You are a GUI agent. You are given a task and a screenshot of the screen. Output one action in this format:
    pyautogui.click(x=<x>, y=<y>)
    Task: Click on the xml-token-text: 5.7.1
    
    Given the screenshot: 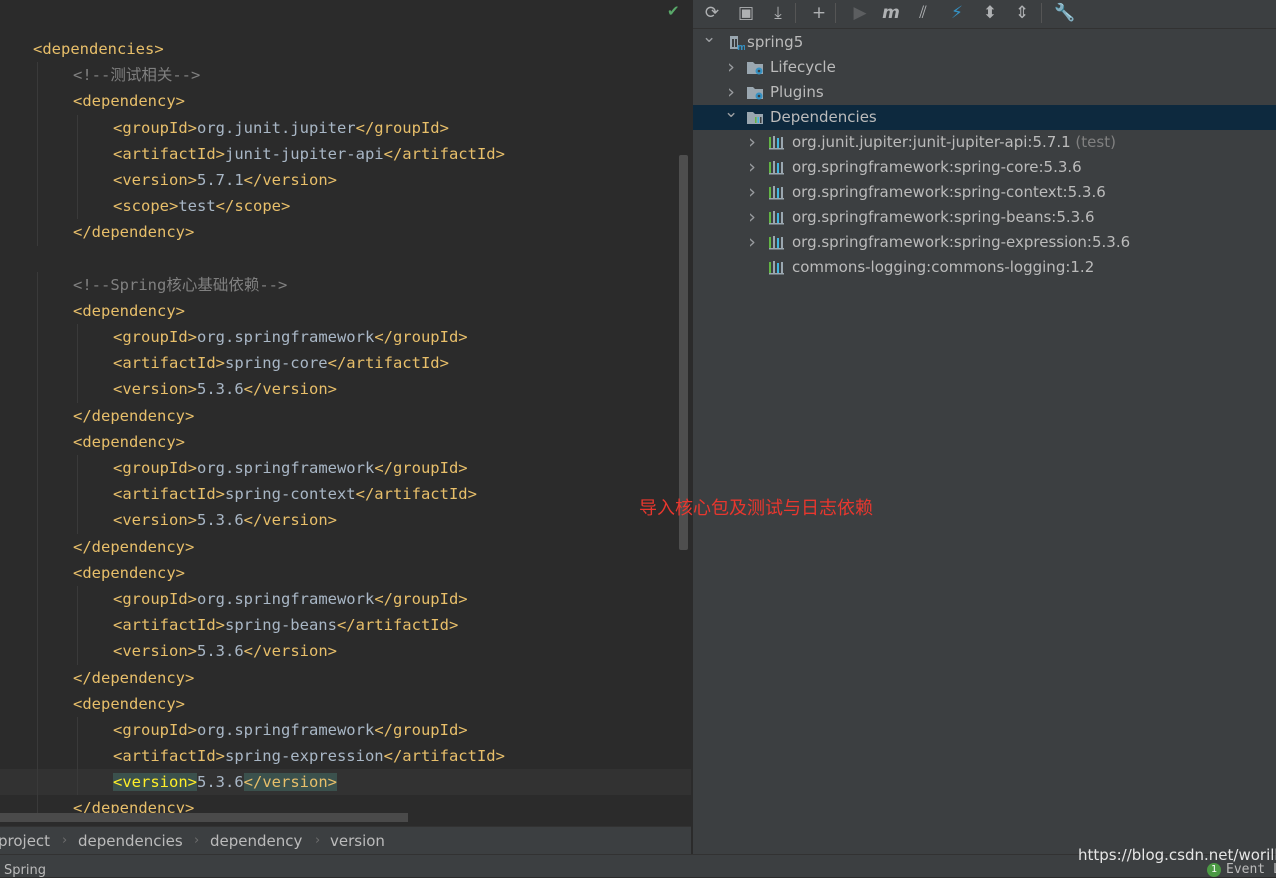 What is the action you would take?
    pyautogui.click(x=220, y=179)
    